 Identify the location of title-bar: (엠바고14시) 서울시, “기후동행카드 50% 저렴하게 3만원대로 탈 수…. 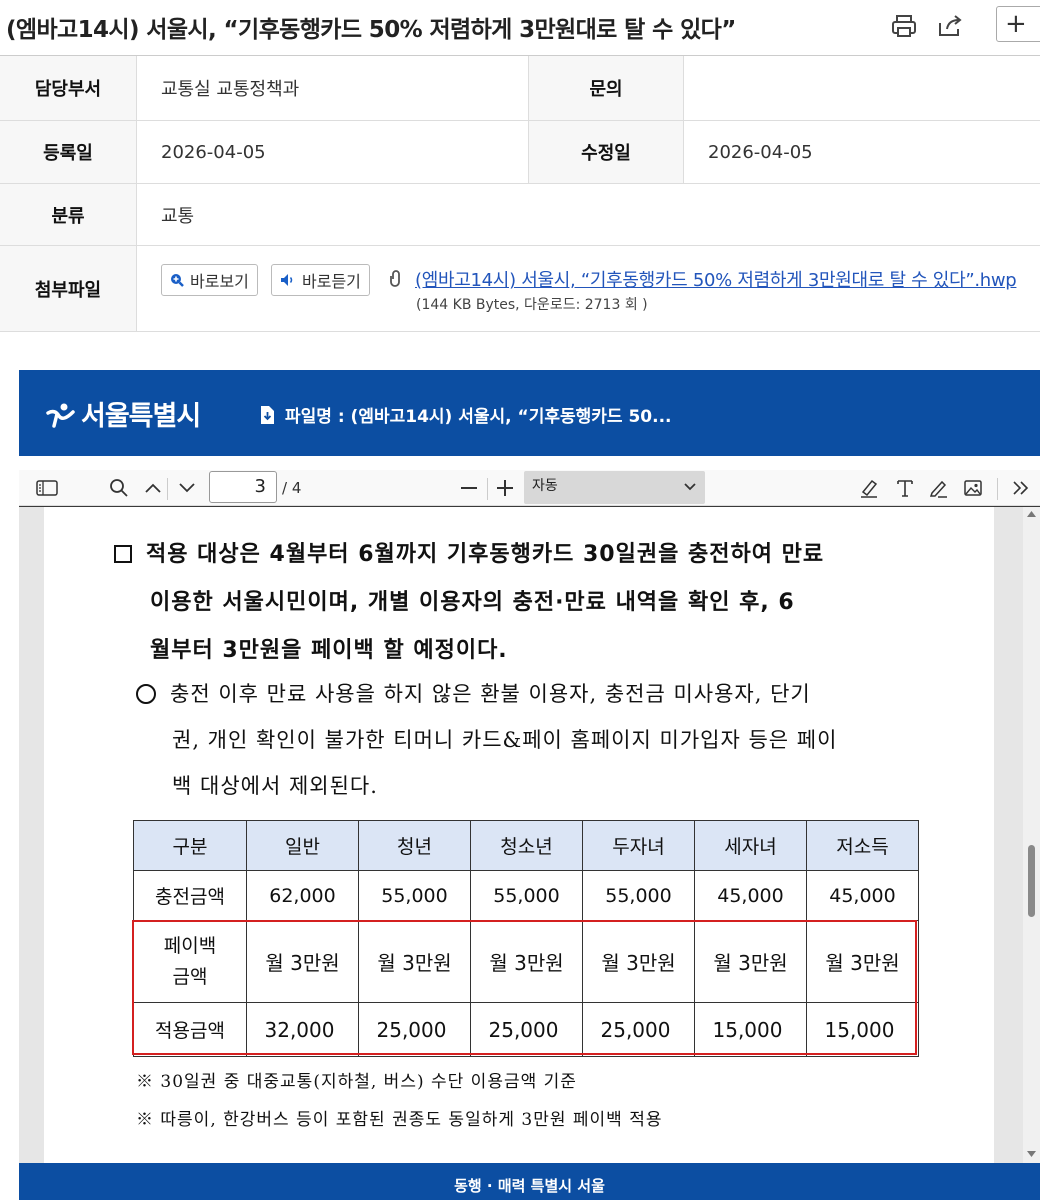
(520, 28).